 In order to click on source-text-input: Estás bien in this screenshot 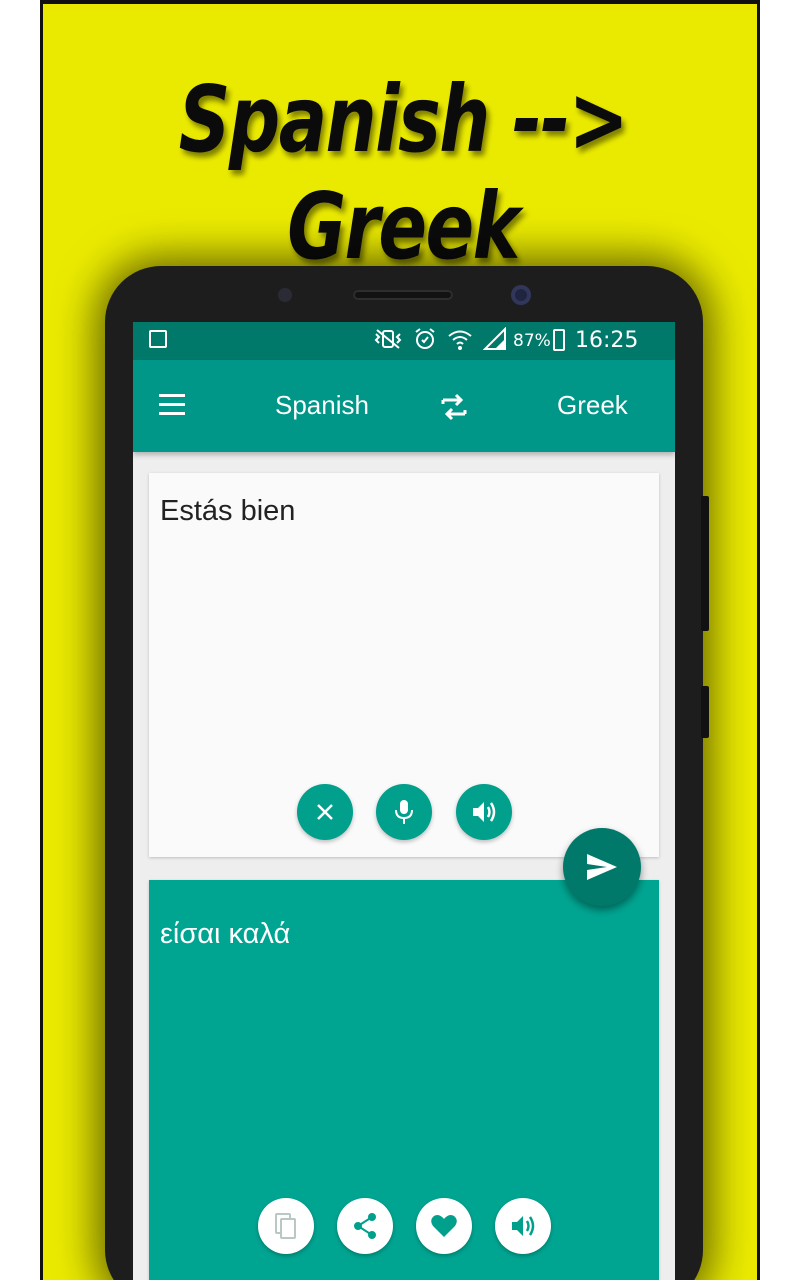, I will do `click(227, 511)`.